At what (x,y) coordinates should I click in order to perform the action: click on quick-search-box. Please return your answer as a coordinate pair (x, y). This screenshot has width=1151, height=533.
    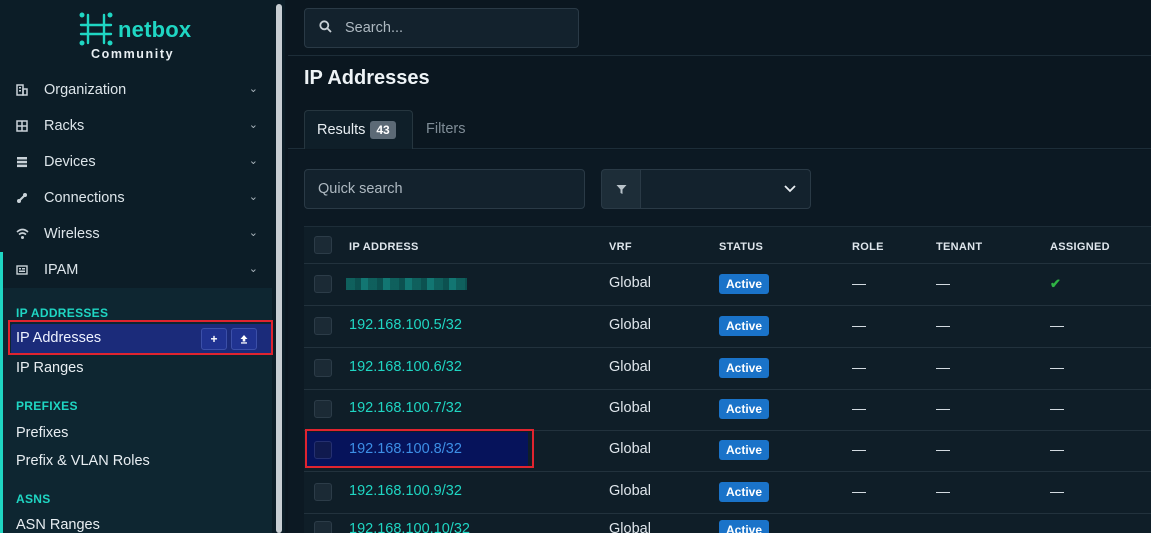
    Looking at the image, I should click on (444, 189).